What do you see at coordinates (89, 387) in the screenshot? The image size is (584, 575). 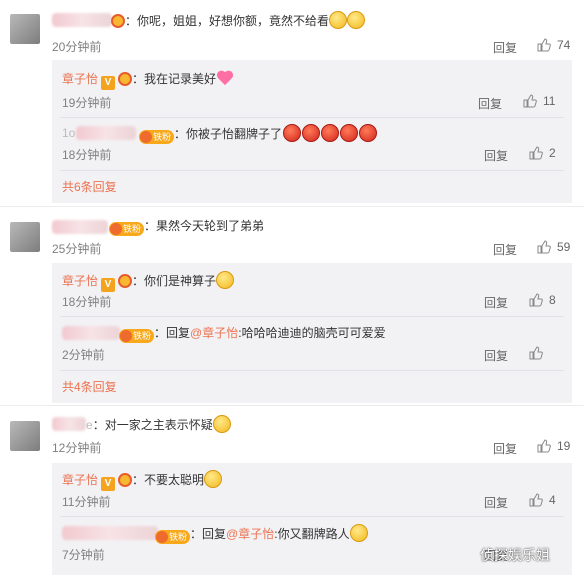 I see `more-replies-link: 共4条回复` at bounding box center [89, 387].